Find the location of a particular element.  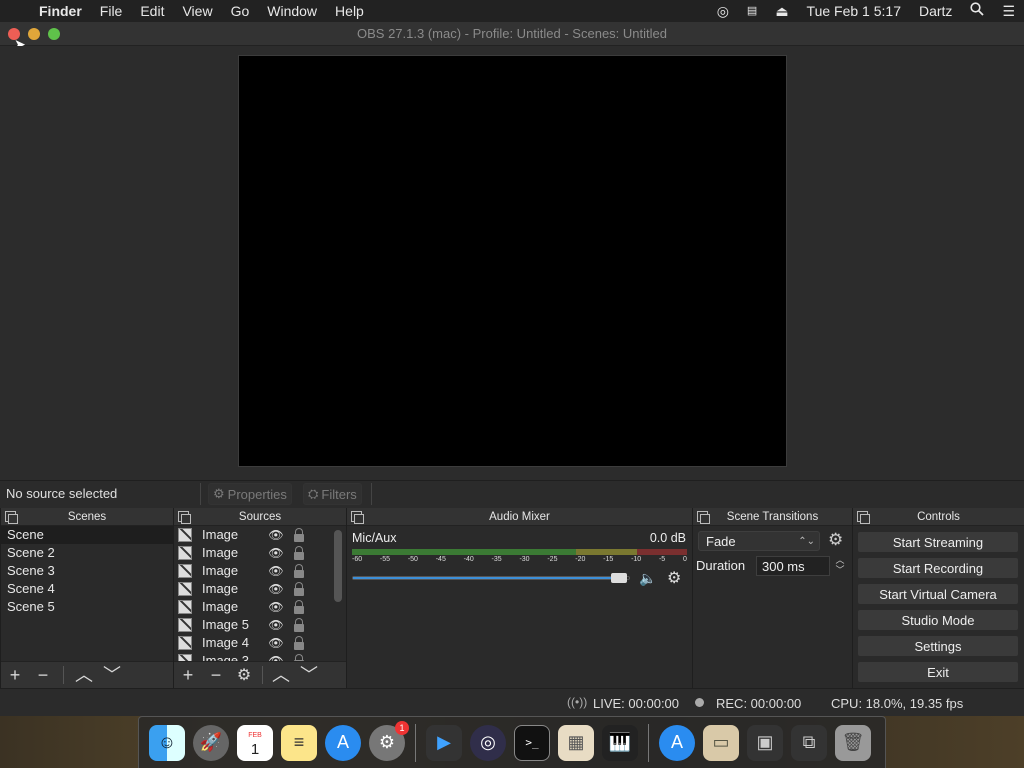

filters-button: ⛭ Filters is located at coordinates (332, 494).